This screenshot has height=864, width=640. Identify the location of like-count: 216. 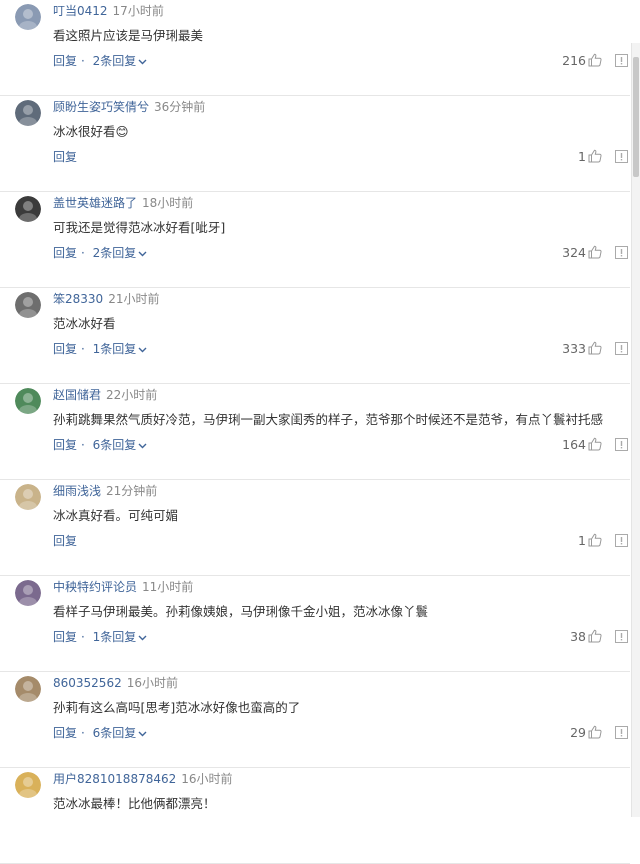
(574, 60).